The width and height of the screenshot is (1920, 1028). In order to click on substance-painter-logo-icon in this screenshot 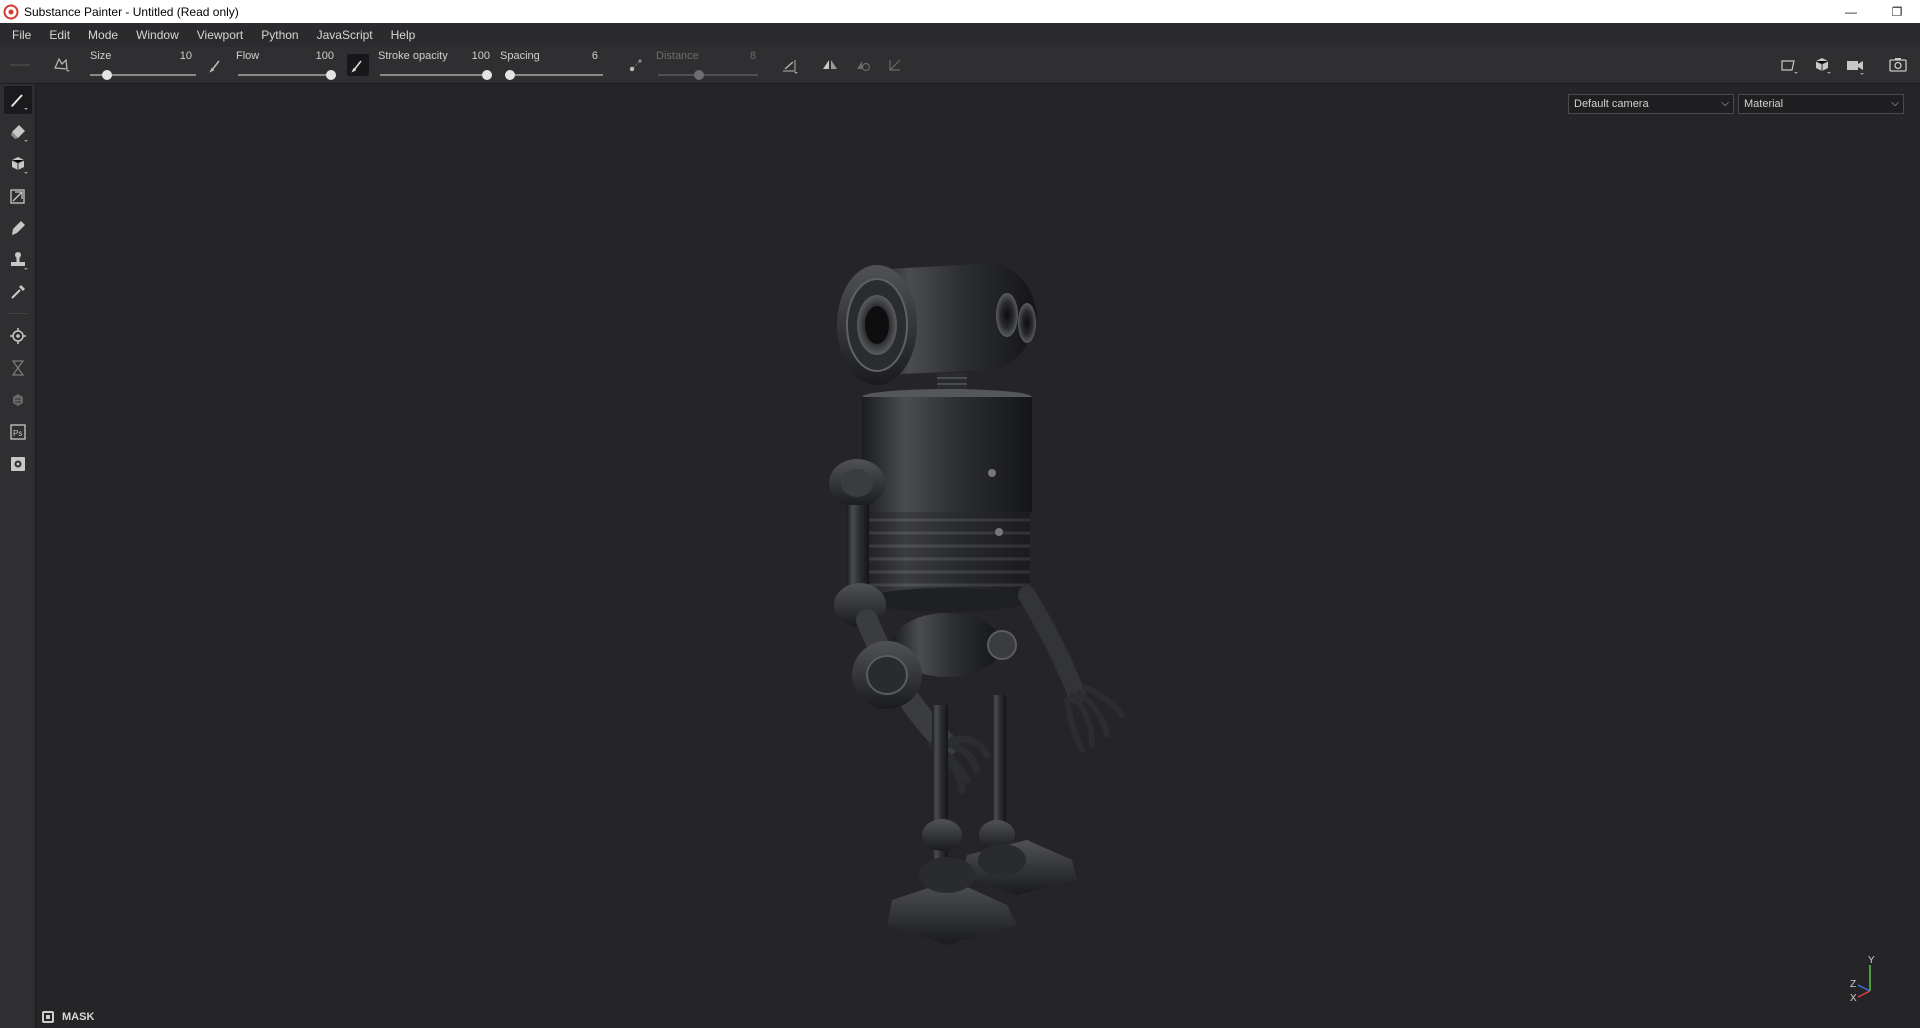, I will do `click(11, 11)`.